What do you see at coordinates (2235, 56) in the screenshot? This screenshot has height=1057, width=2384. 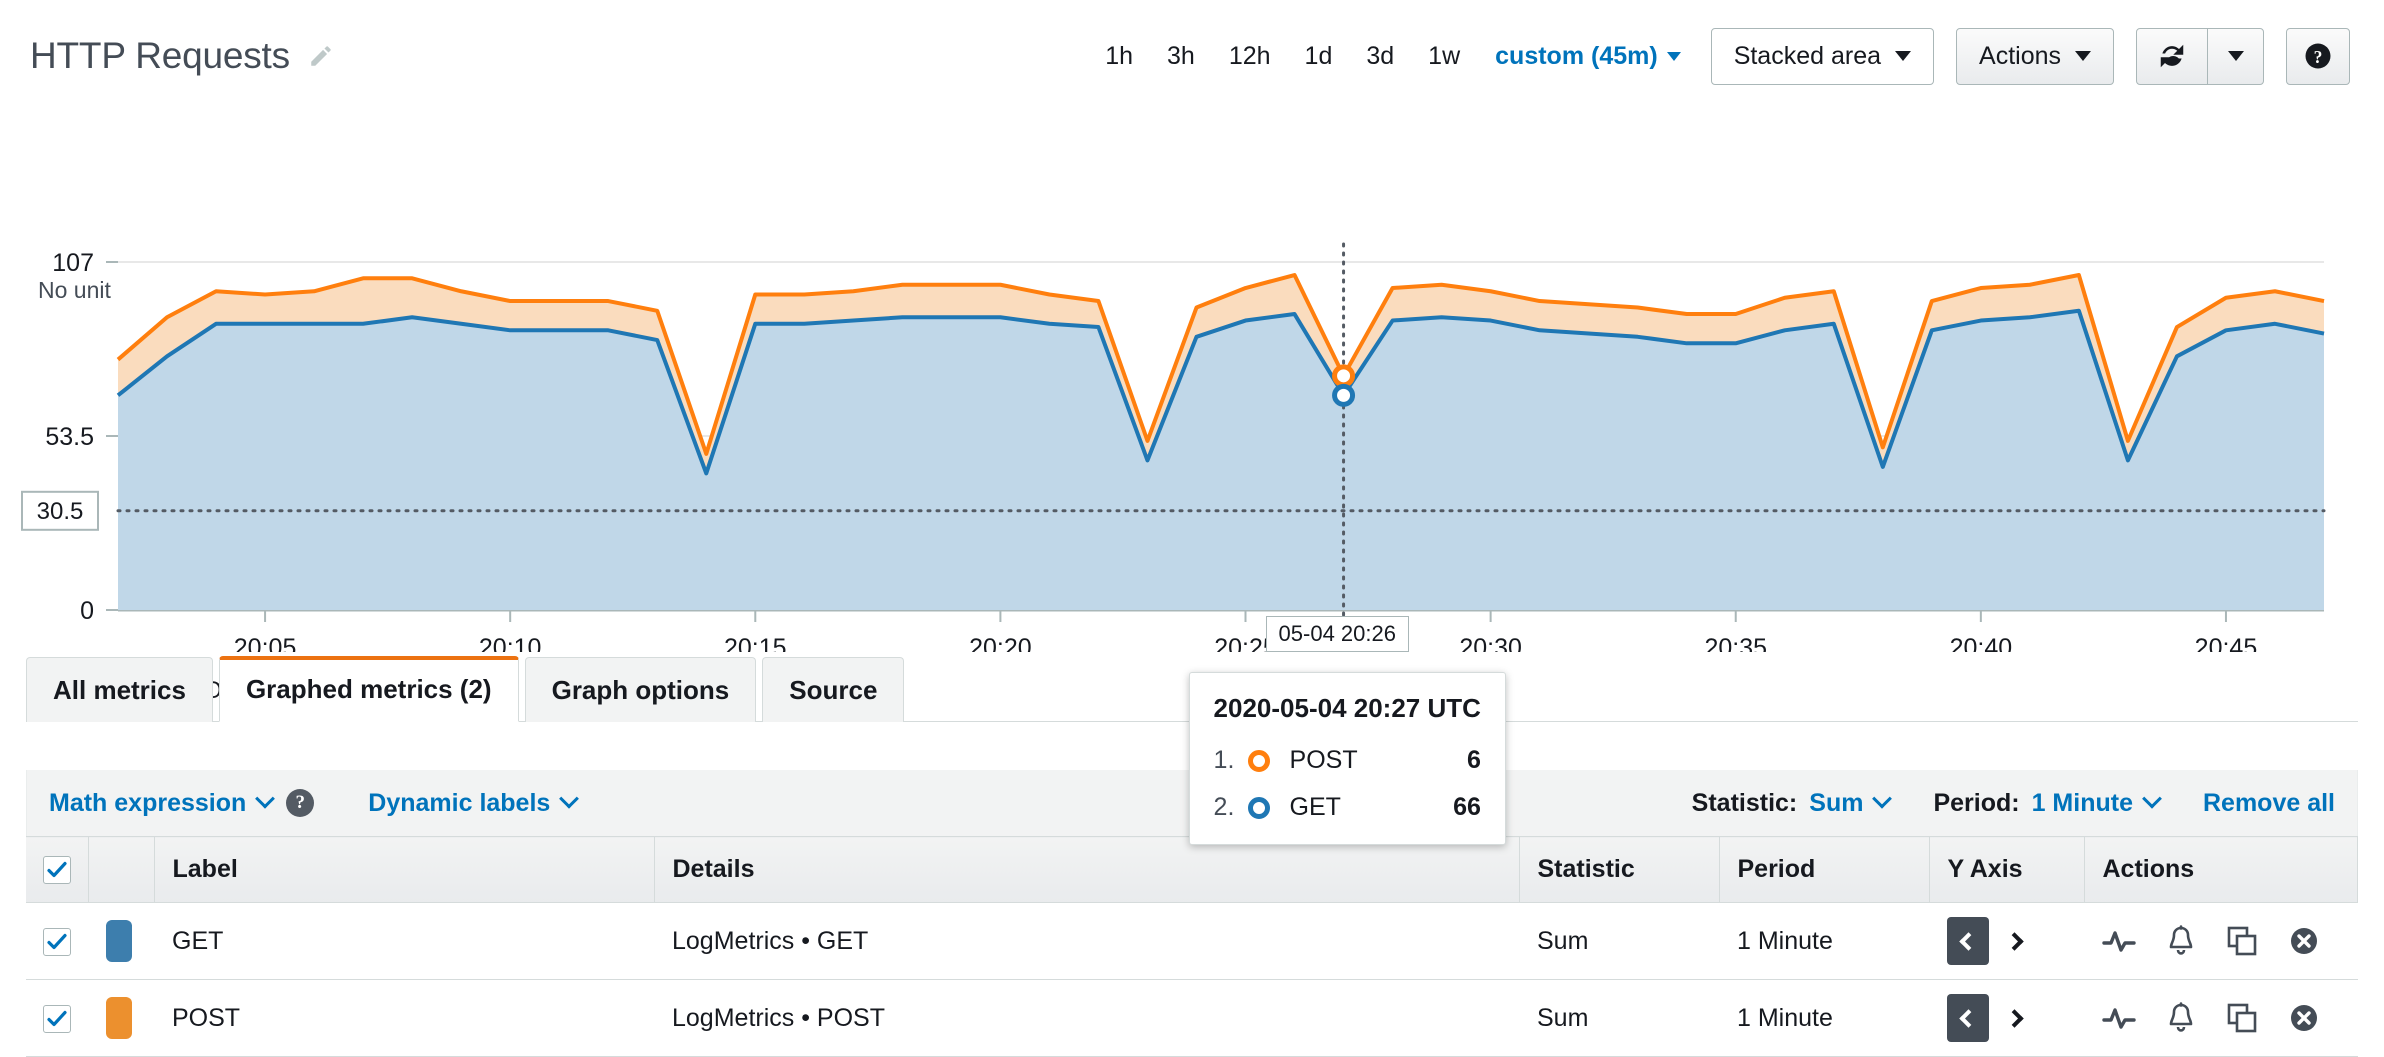 I see `refresh-options-button` at bounding box center [2235, 56].